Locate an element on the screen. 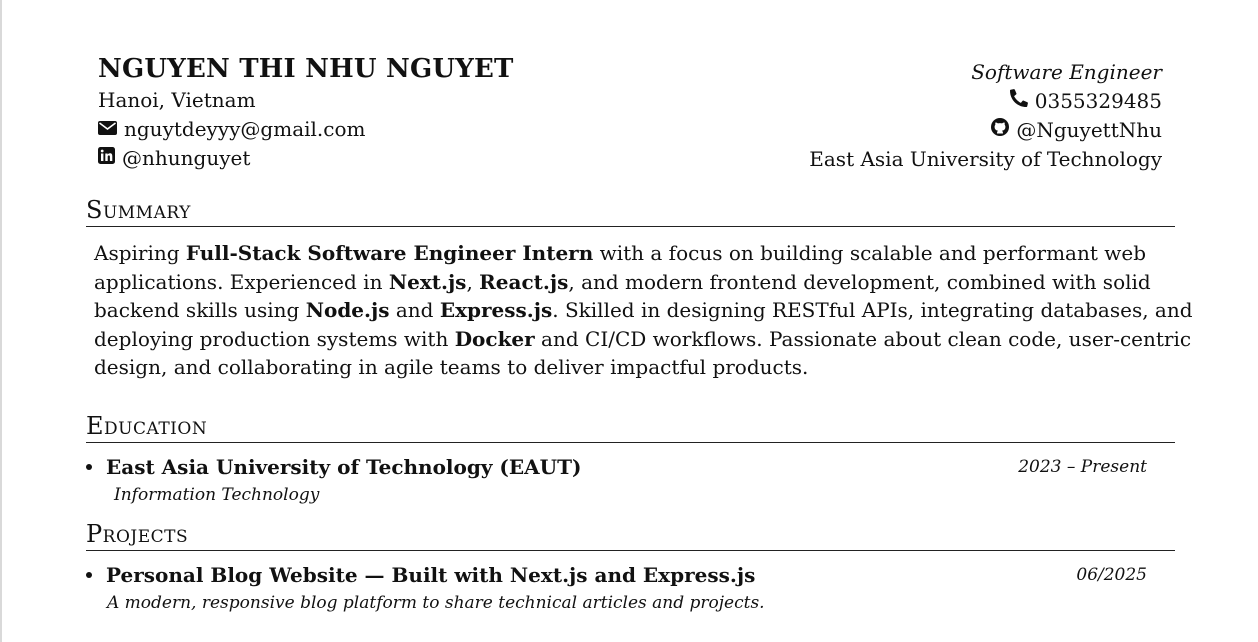  education-major: Information Technology is located at coordinates (217, 494).